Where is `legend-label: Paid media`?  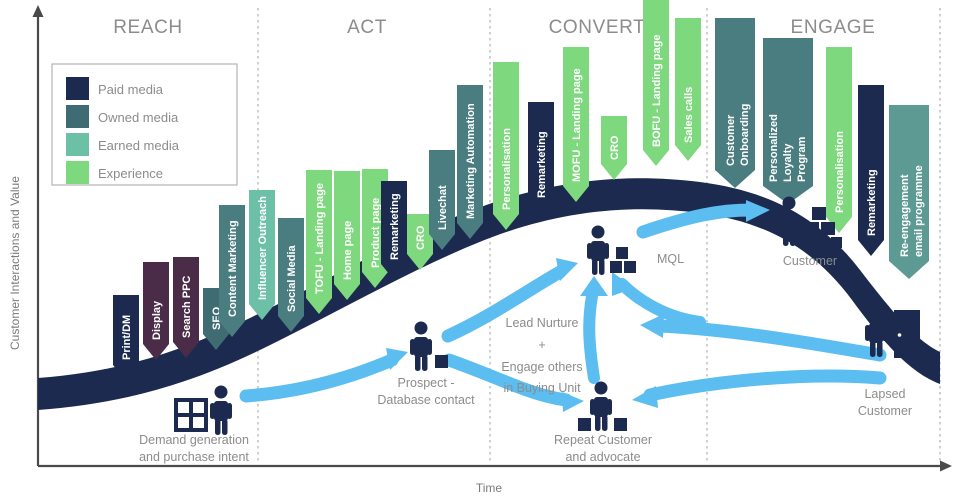
legend-label: Paid media is located at coordinates (131, 89).